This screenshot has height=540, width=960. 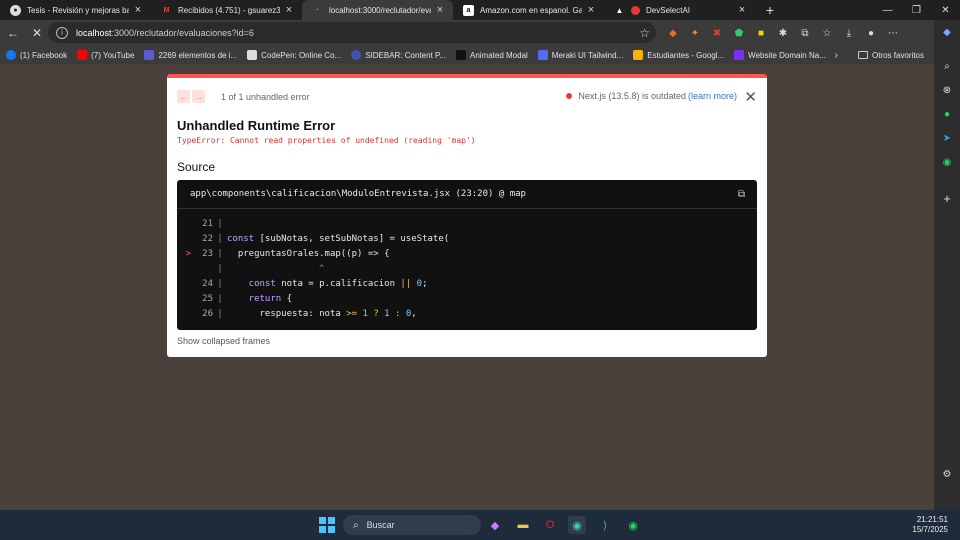 I want to click on tab-gmail: M Recibidos (4.751) - gsuarez3@ur ×, so click(x=226, y=10).